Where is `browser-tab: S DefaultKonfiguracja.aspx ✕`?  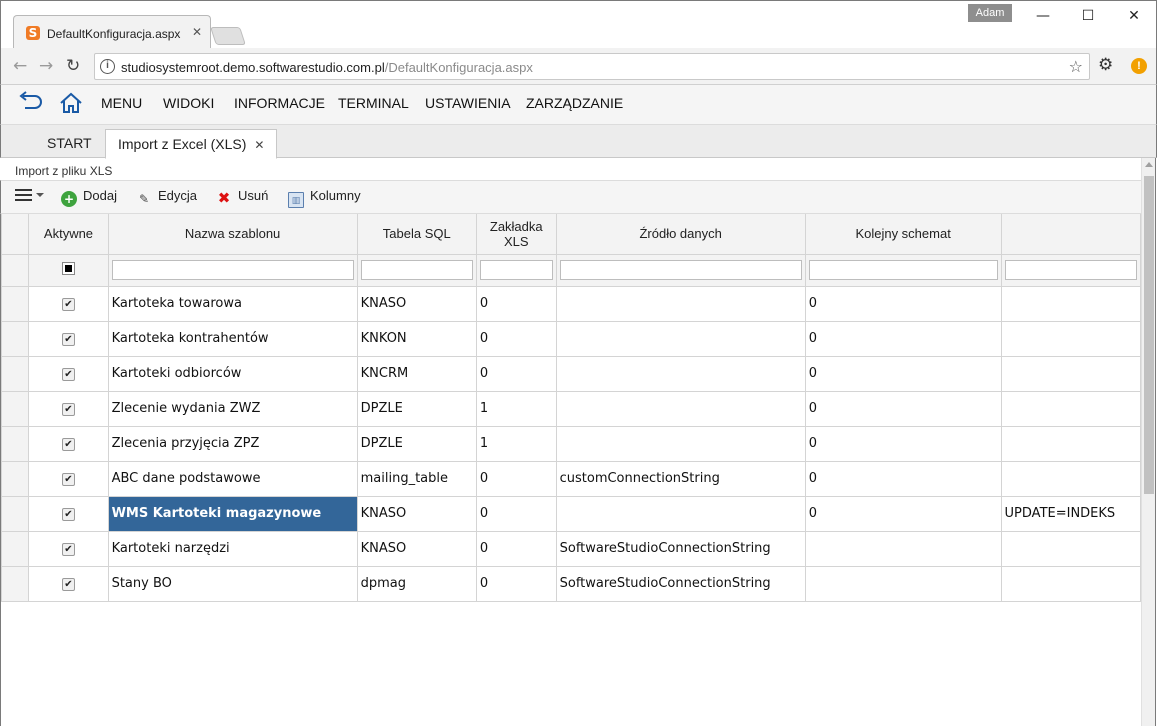
browser-tab: S DefaultKonfiguracja.aspx ✕ is located at coordinates (112, 32).